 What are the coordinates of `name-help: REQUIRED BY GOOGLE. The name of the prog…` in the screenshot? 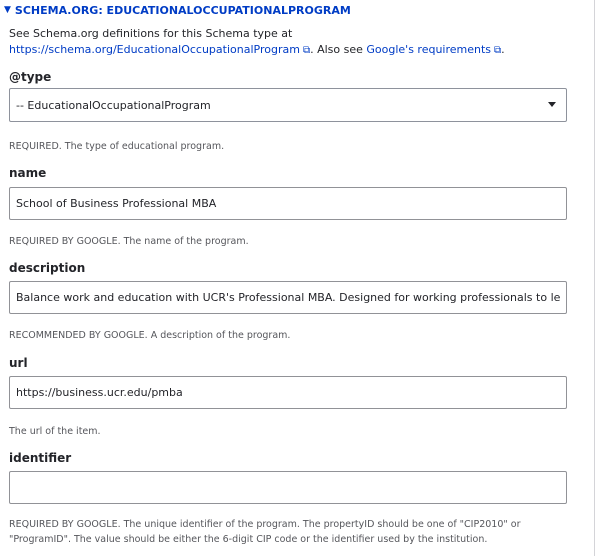 It's located at (129, 241).